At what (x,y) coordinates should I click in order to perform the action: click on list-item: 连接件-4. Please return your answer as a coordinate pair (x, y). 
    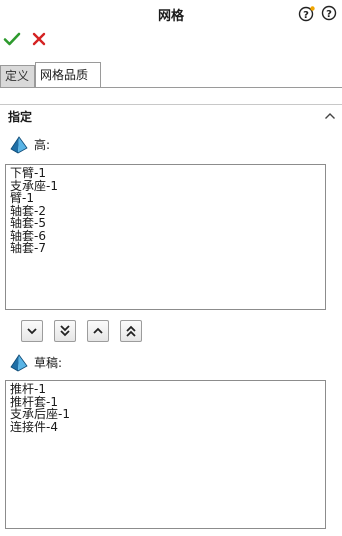
    Looking at the image, I should click on (165, 427).